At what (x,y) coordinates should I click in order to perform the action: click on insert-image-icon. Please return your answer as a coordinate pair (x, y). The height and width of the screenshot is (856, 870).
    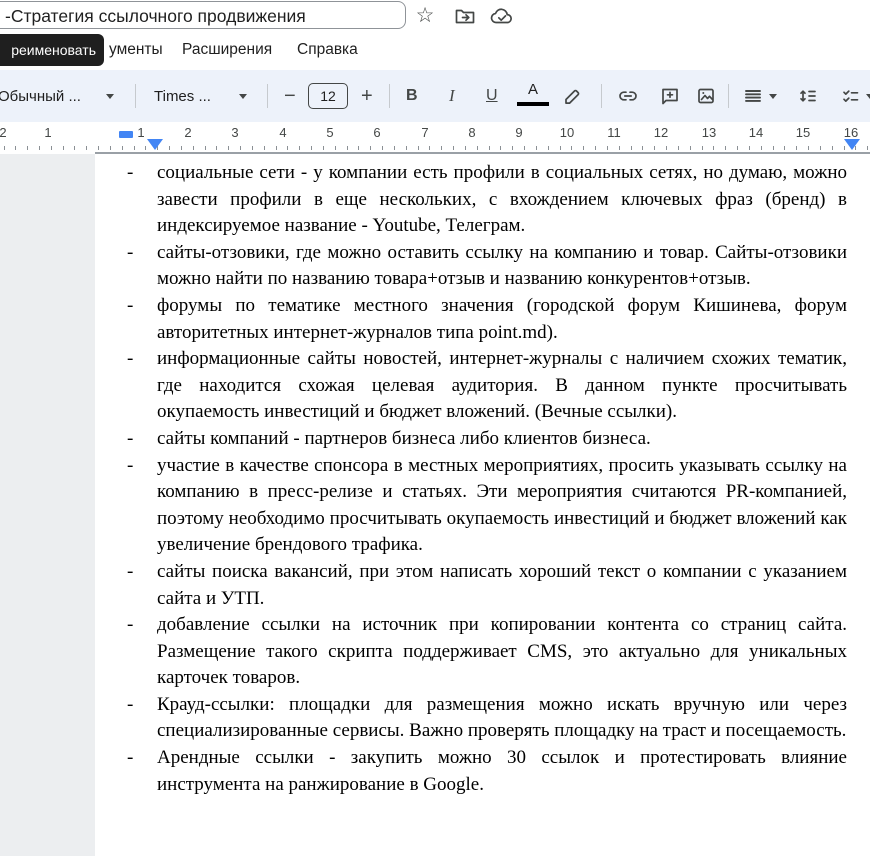
    Looking at the image, I should click on (706, 96).